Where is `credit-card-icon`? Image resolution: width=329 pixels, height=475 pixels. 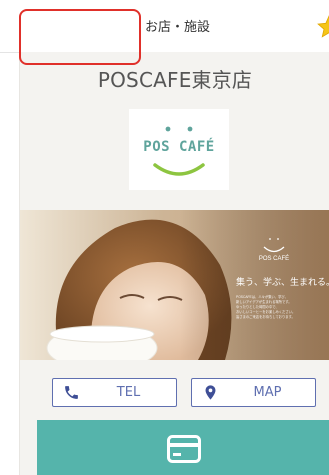
credit-card-icon is located at coordinates (184, 449).